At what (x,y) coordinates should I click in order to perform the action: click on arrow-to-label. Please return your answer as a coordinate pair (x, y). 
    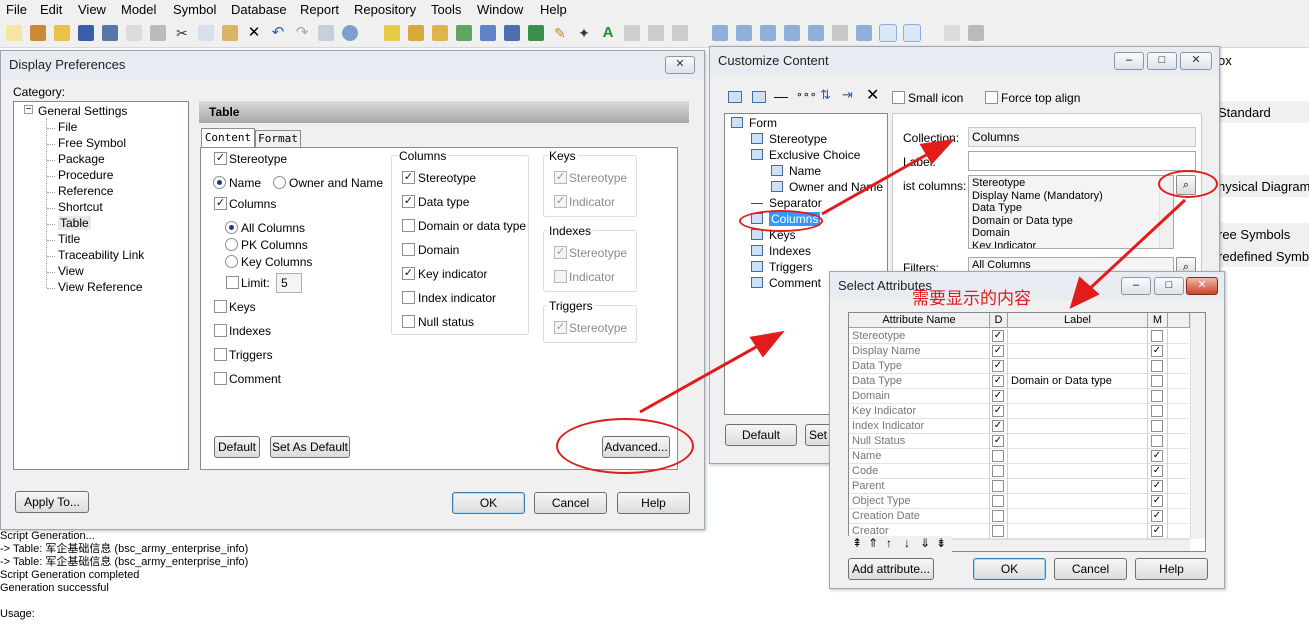
    Looking at the image, I should click on (878, 182).